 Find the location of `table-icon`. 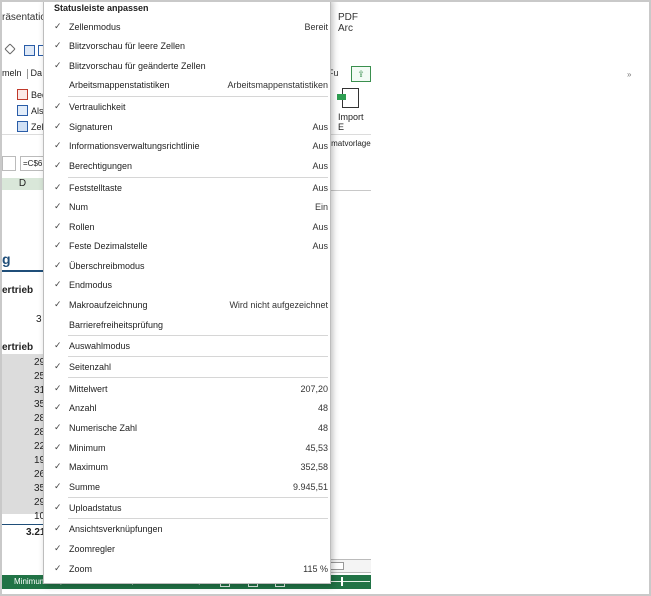

table-icon is located at coordinates (29, 50).